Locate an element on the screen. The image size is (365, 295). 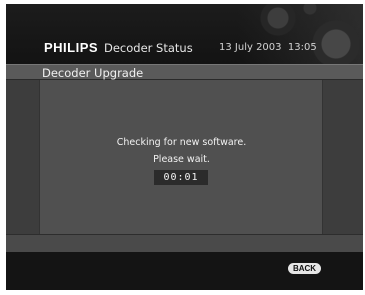
left-panel is located at coordinates (23, 157).